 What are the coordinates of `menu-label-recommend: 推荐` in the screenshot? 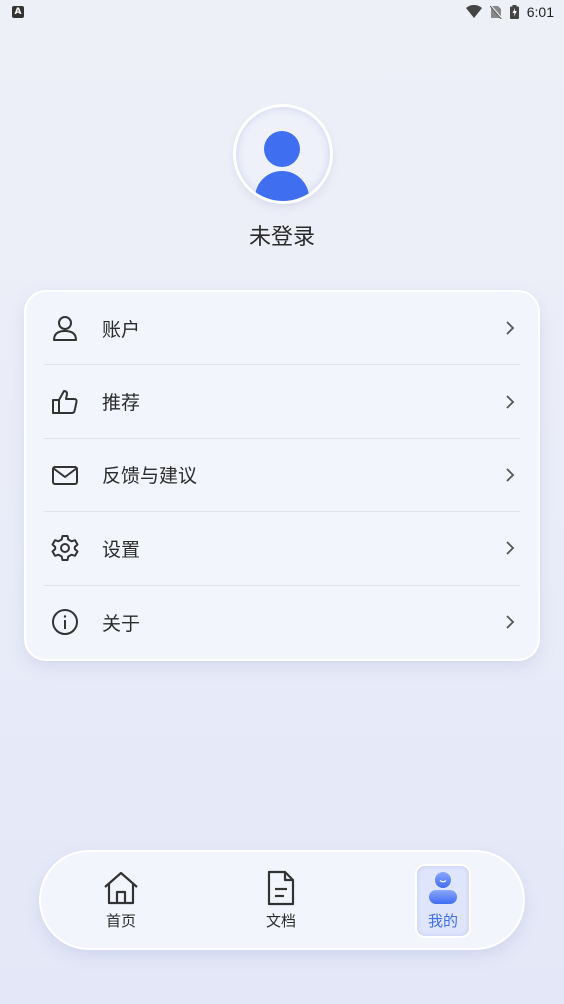 It's located at (121, 403).